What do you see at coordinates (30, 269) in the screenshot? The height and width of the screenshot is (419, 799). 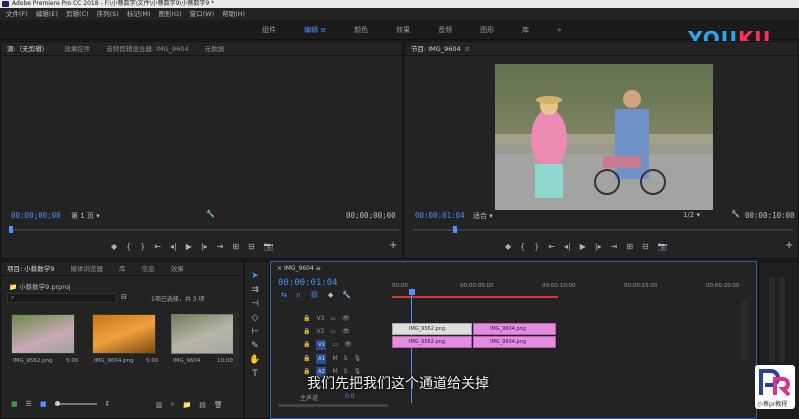 I see `tab-project: 项目: 小蔡数学9` at bounding box center [30, 269].